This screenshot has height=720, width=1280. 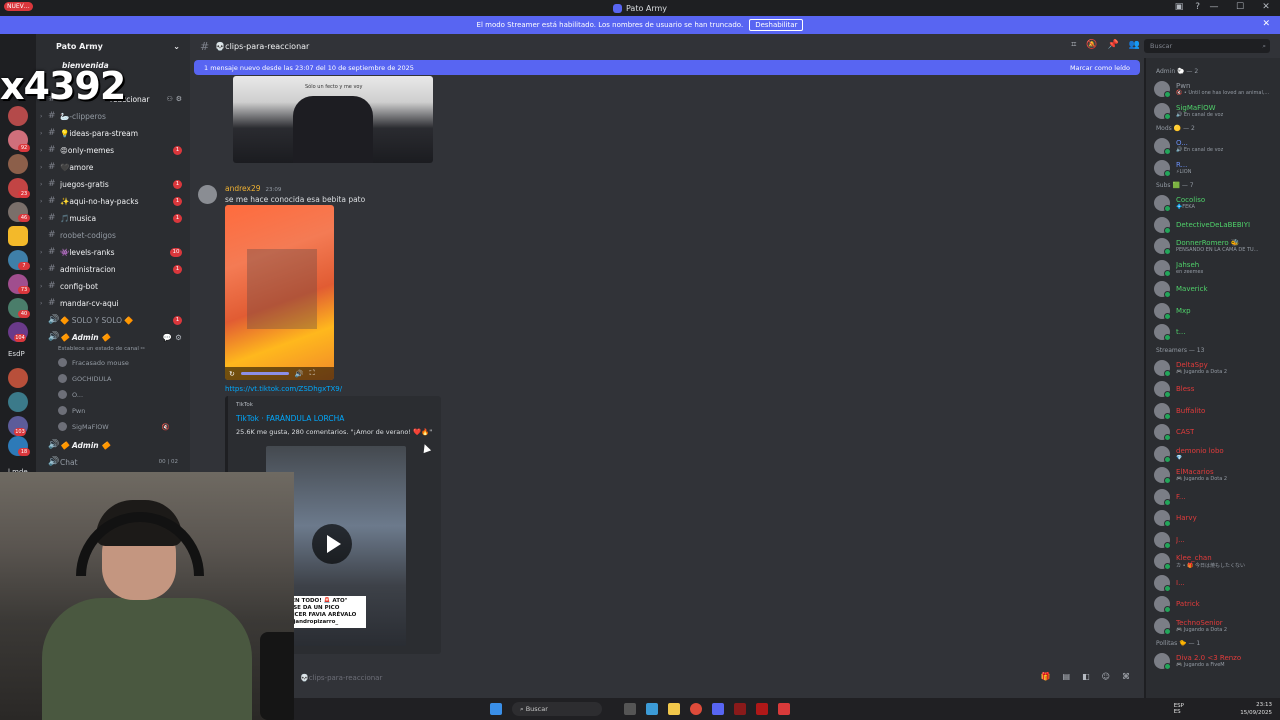 I want to click on member-item: CAST, so click(x=1215, y=432).